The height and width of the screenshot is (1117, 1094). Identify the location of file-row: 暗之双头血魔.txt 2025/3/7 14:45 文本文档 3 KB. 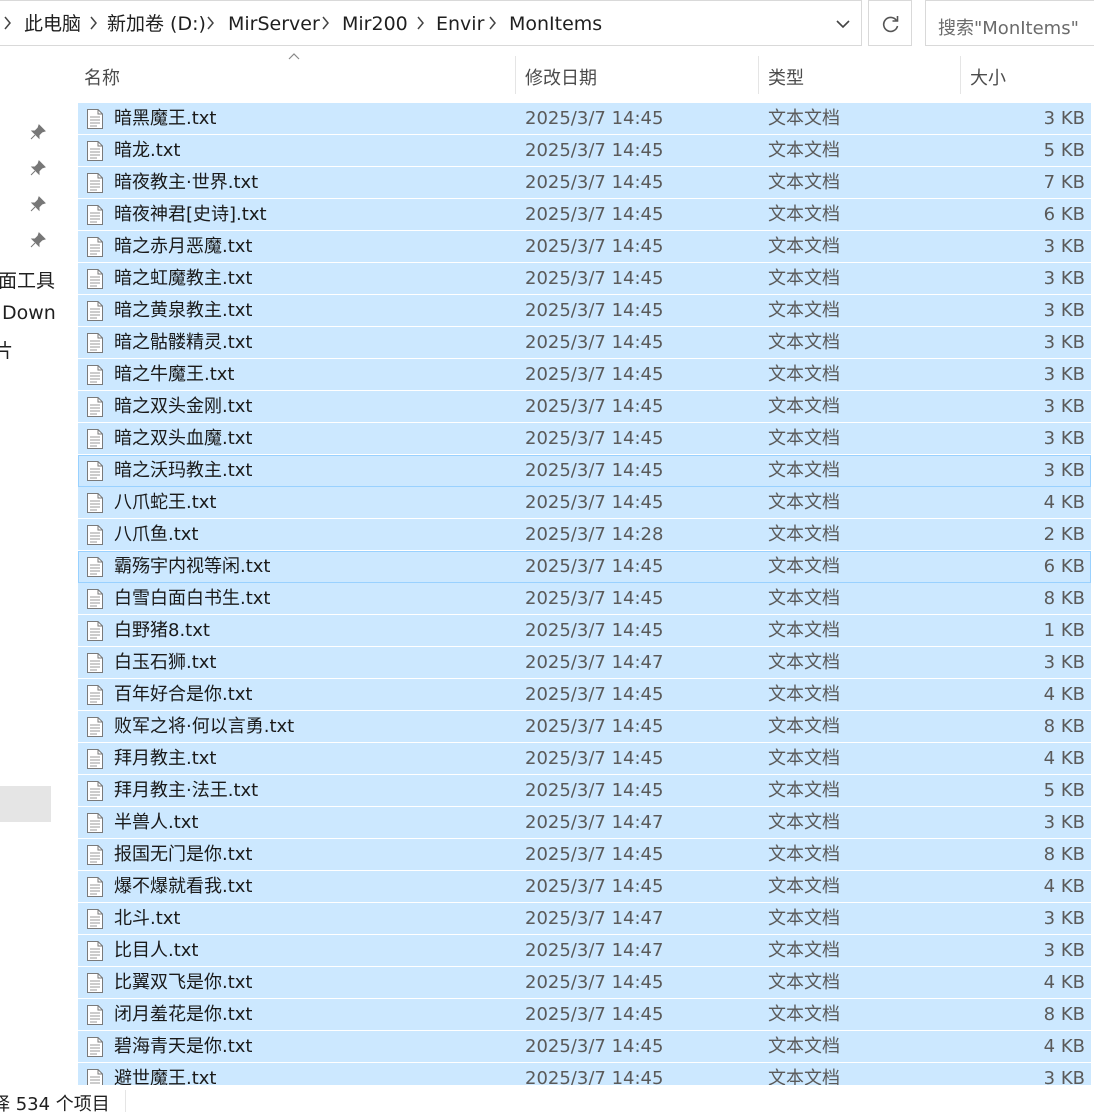
(584, 439).